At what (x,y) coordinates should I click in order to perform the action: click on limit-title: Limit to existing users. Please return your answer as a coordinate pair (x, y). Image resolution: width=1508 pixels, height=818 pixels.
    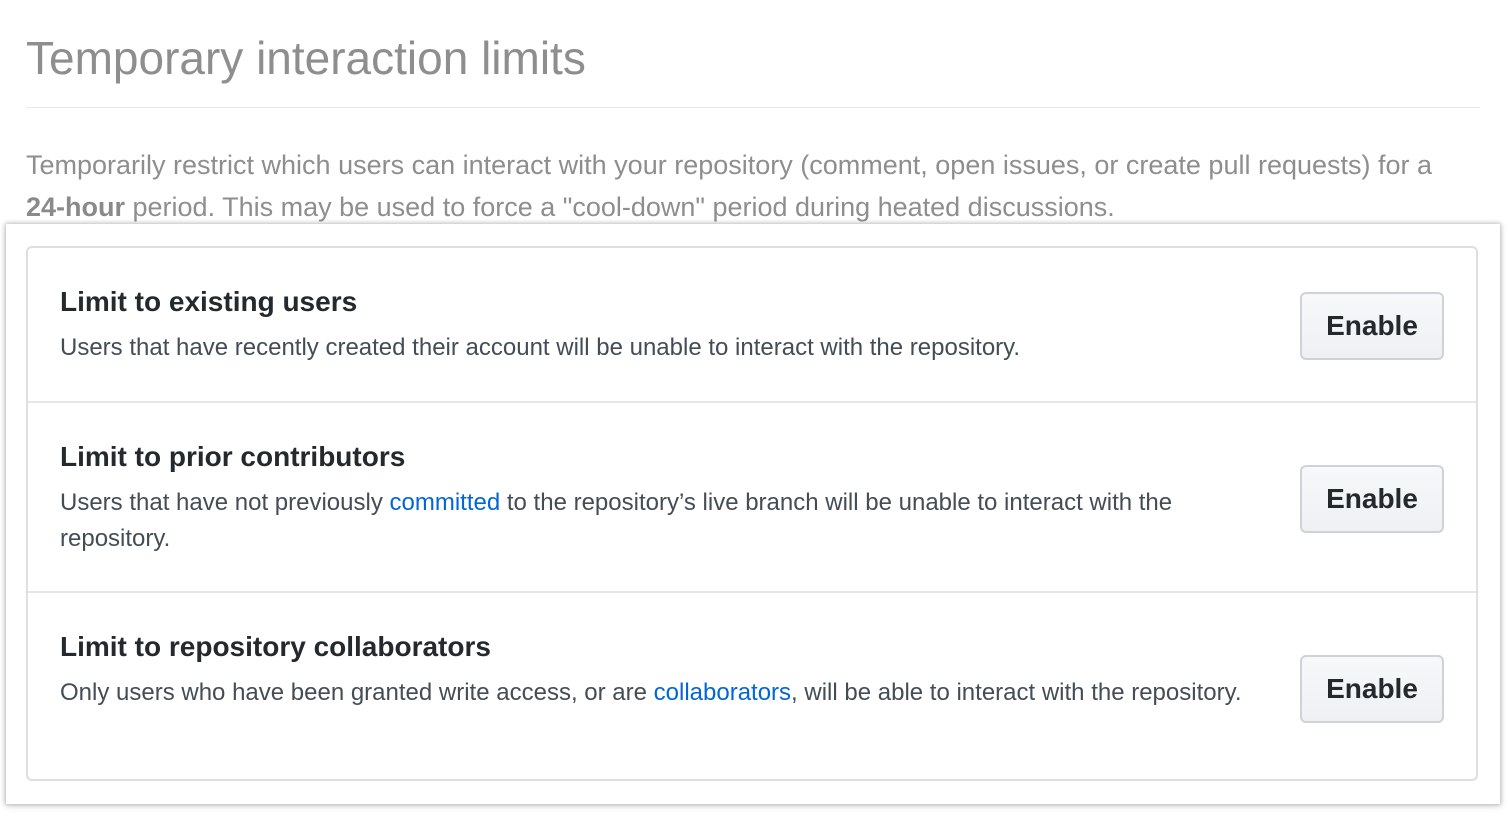
    Looking at the image, I should click on (209, 301).